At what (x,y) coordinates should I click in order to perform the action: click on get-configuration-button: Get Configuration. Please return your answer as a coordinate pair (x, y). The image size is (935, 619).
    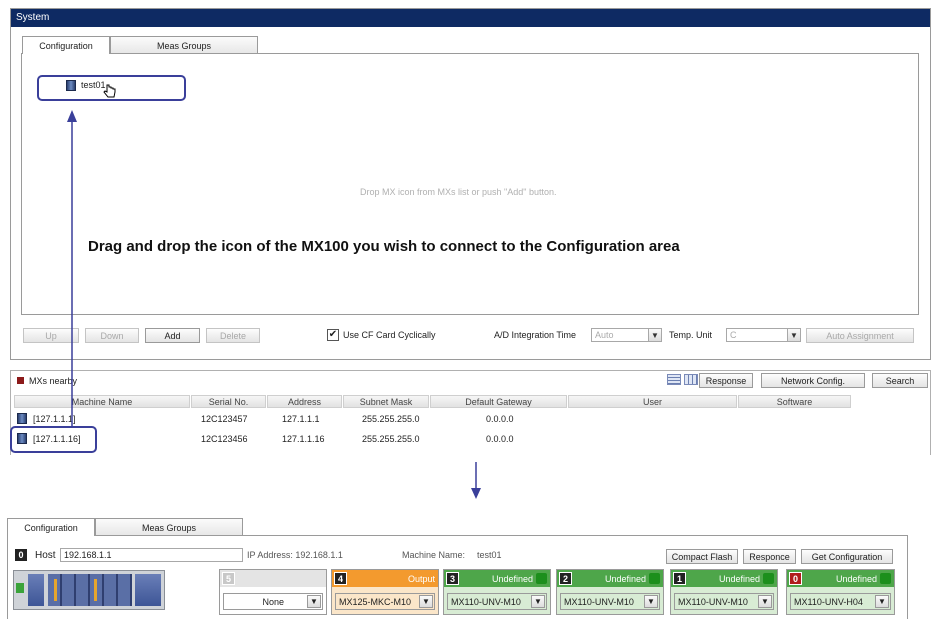
    Looking at the image, I should click on (847, 556).